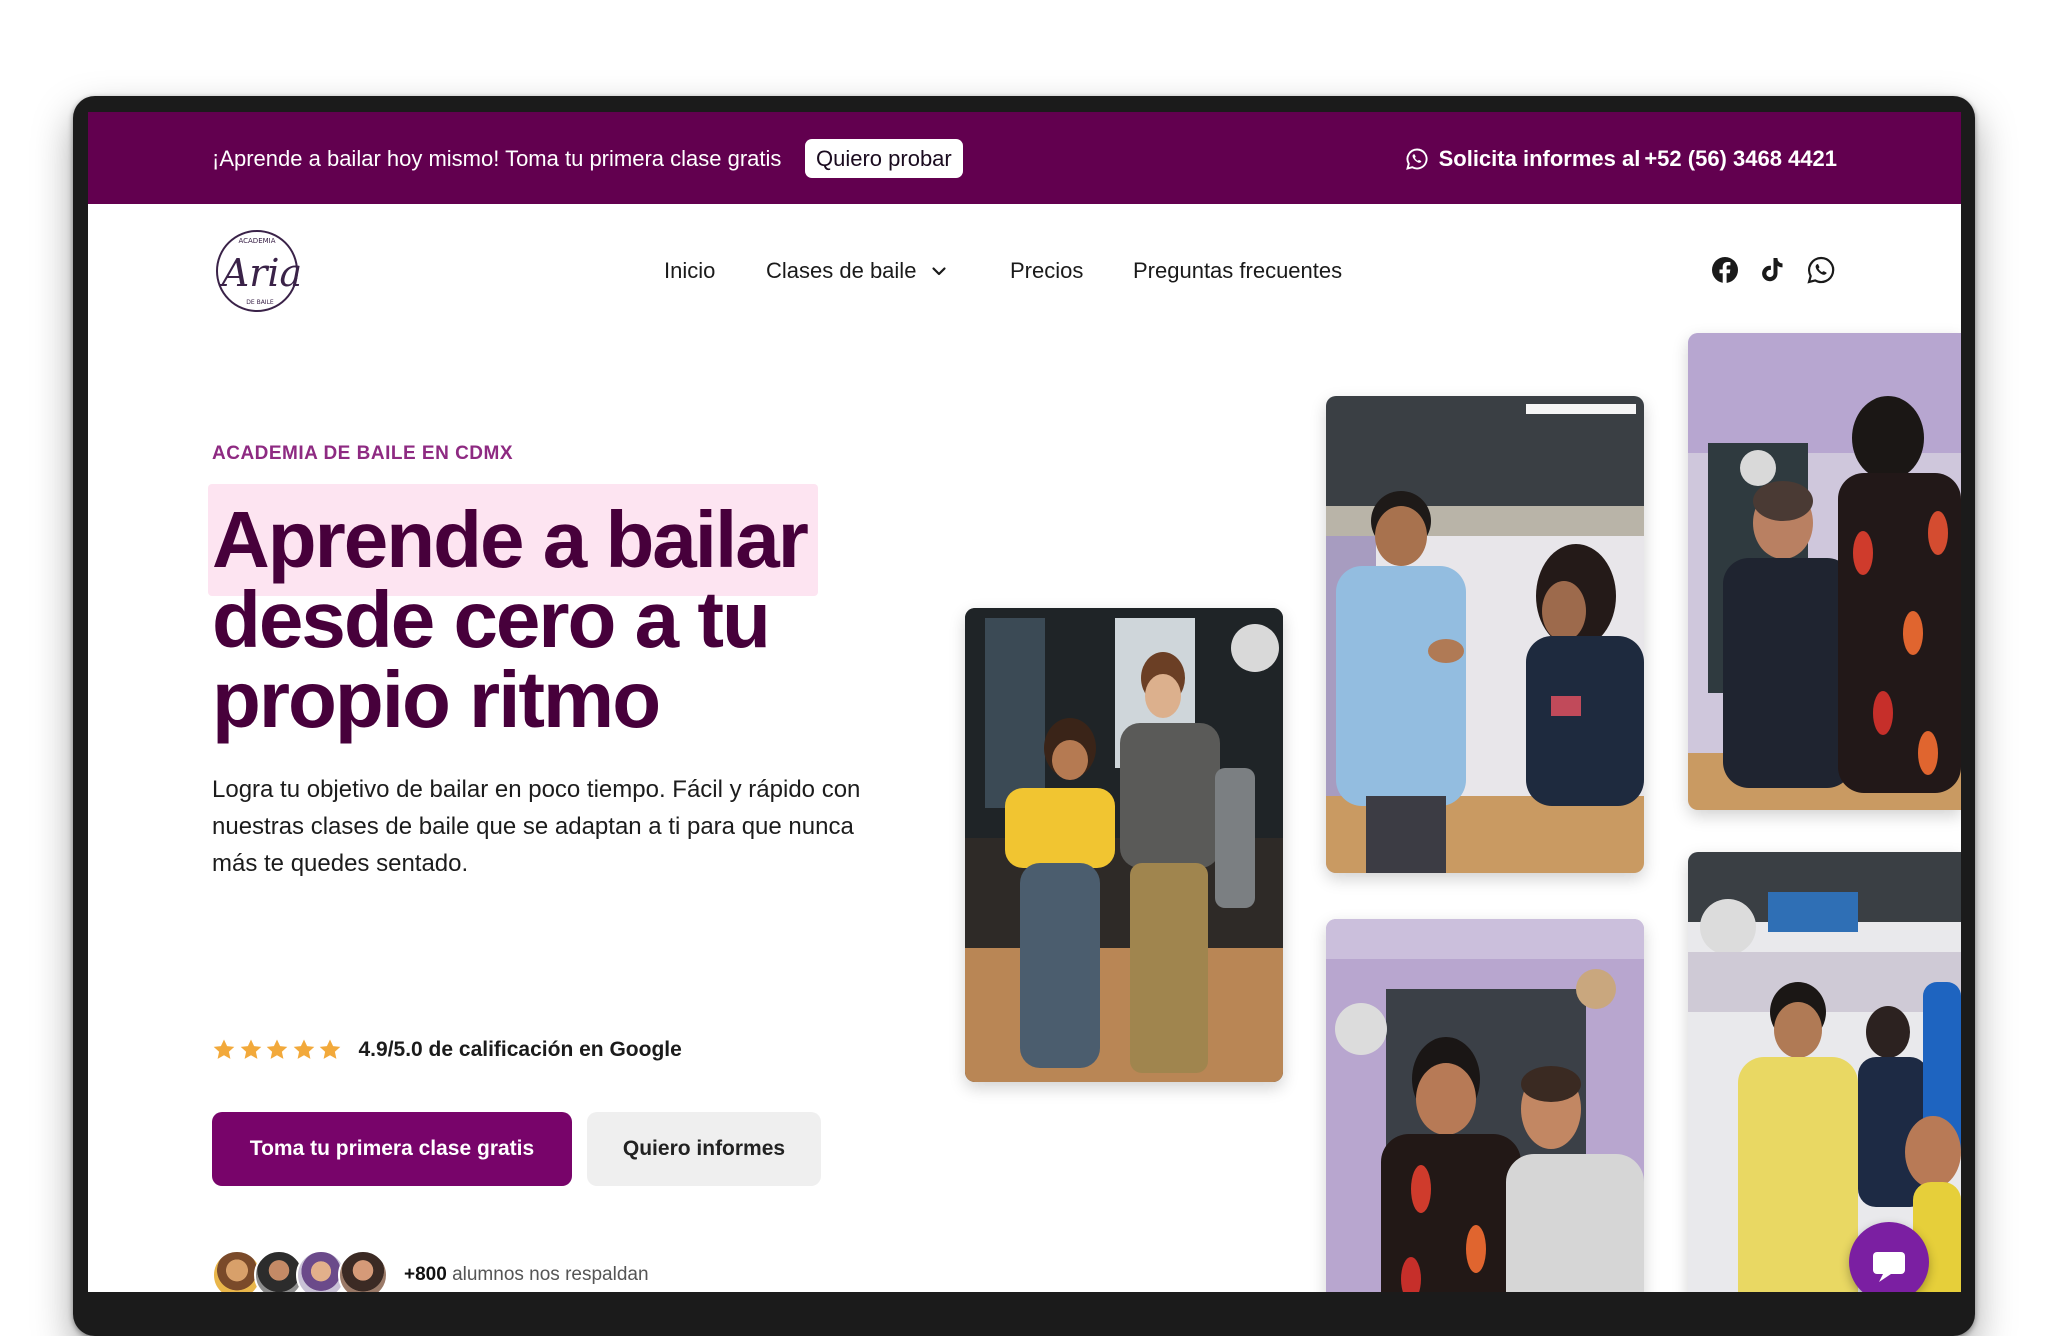  I want to click on nav-item-clases-label: Clases de baile, so click(841, 270).